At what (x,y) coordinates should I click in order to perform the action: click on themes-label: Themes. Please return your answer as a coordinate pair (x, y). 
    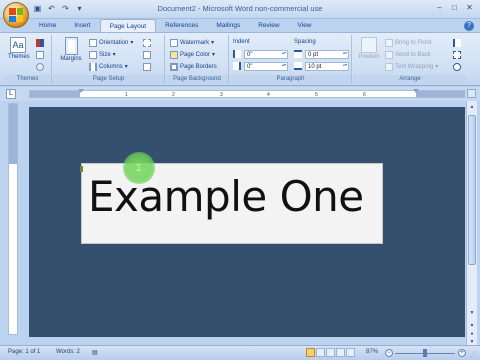
    Looking at the image, I should click on (19, 57).